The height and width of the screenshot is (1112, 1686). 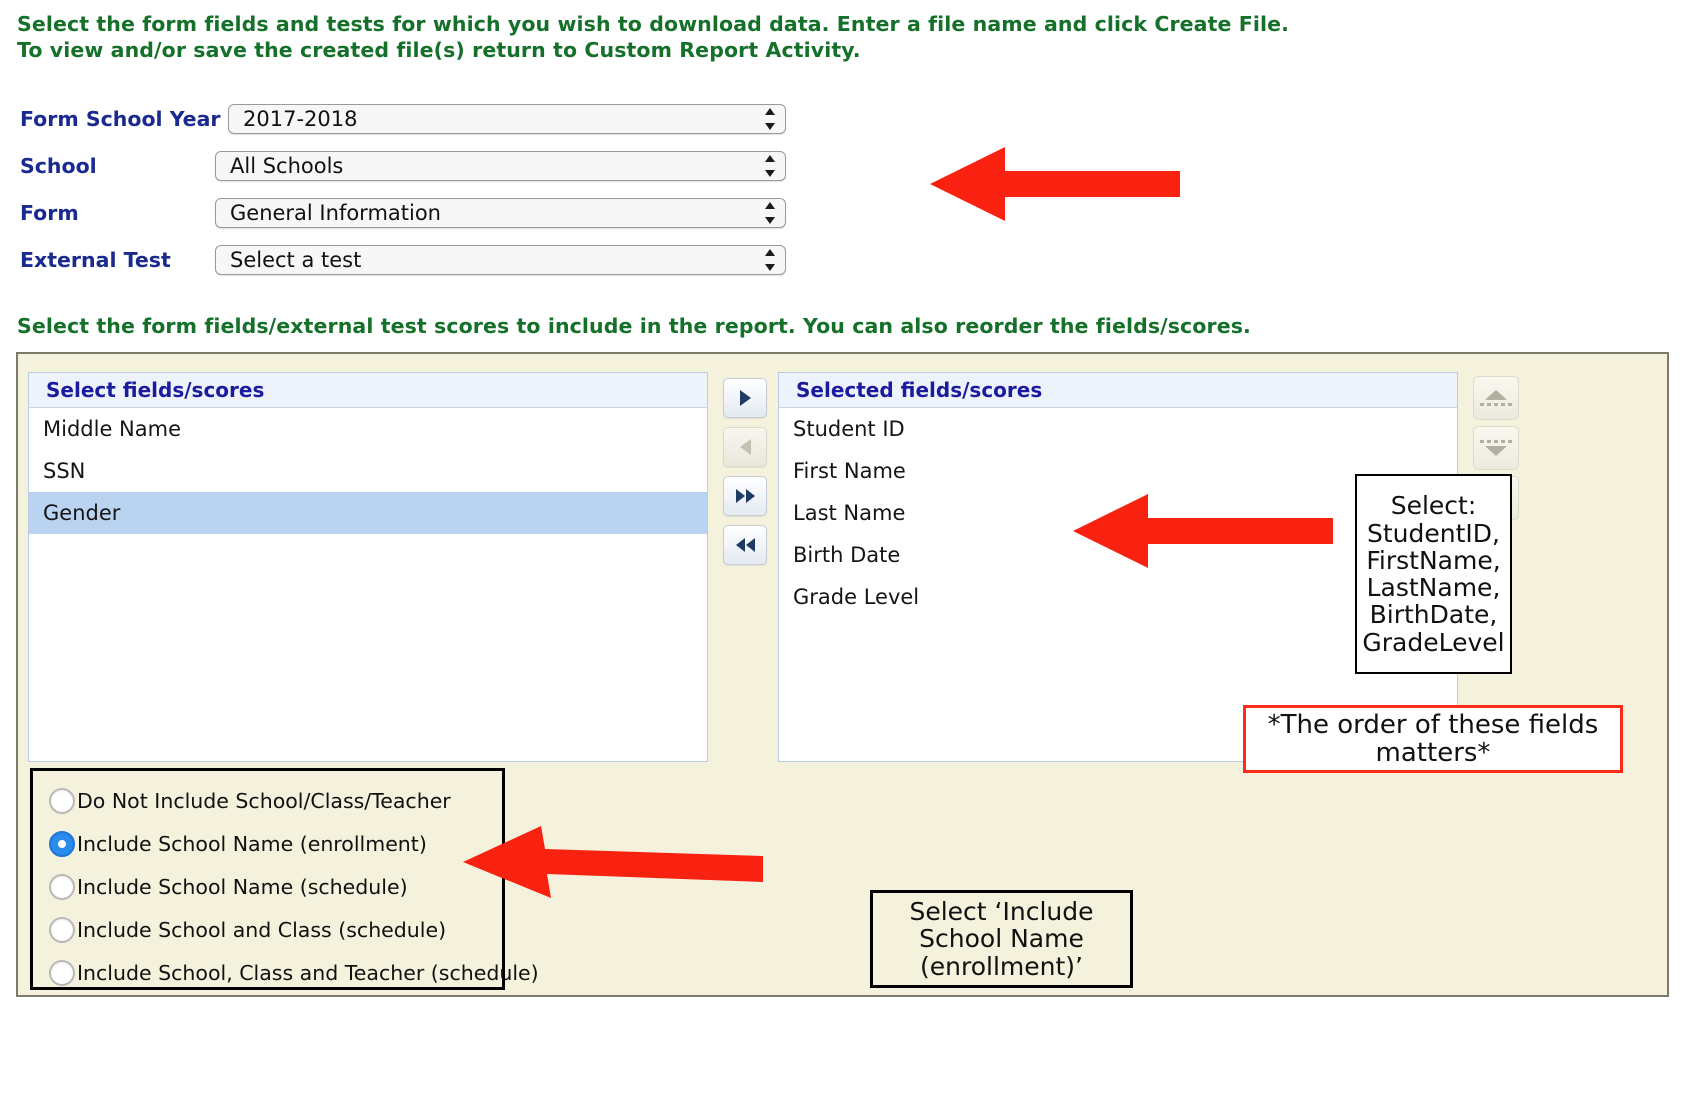 I want to click on radio-icon-selected, so click(x=62, y=843).